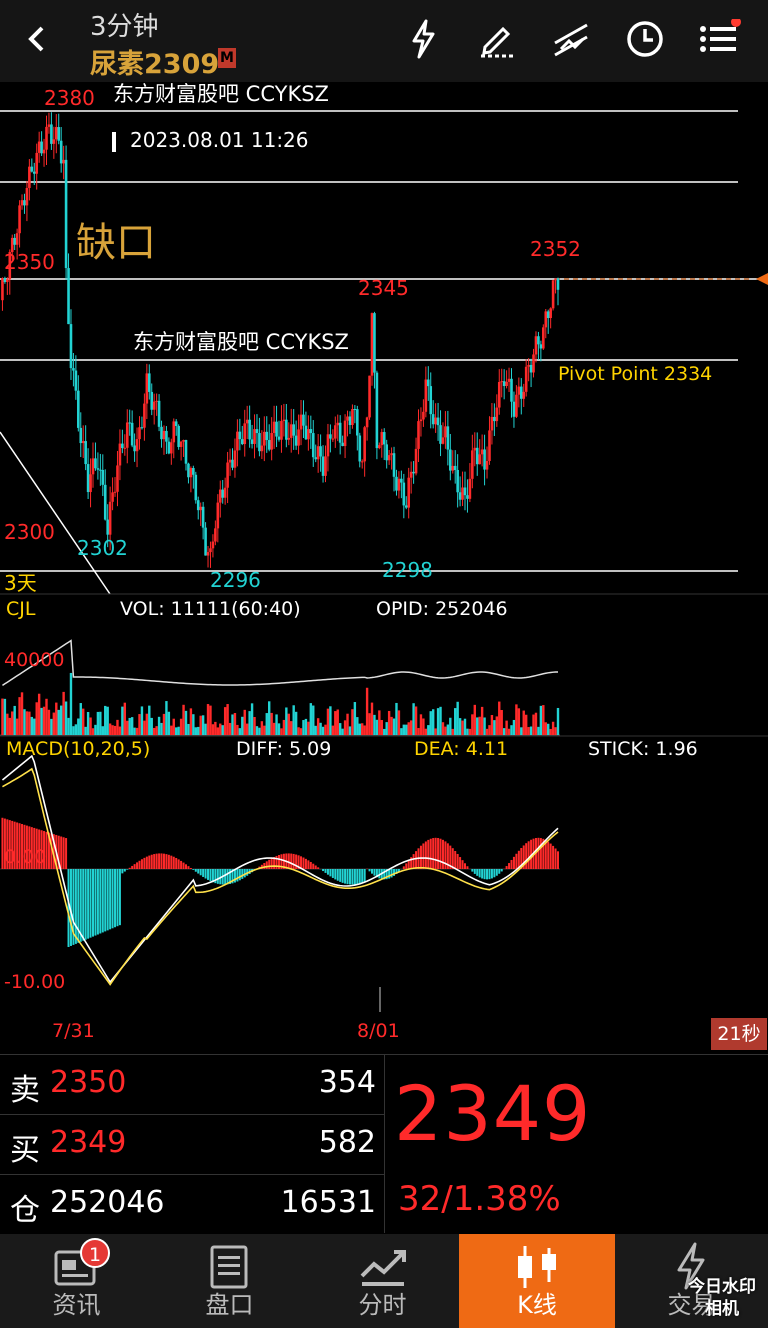  What do you see at coordinates (192, 1085) in the screenshot?
I see `sell-row: 卖 2350 354` at bounding box center [192, 1085].